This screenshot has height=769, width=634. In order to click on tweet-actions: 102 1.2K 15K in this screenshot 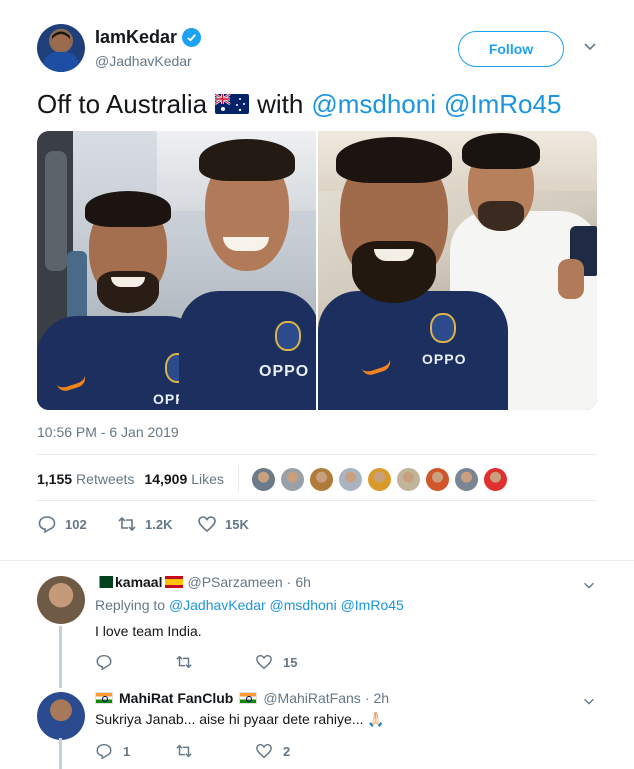, I will do `click(157, 524)`.